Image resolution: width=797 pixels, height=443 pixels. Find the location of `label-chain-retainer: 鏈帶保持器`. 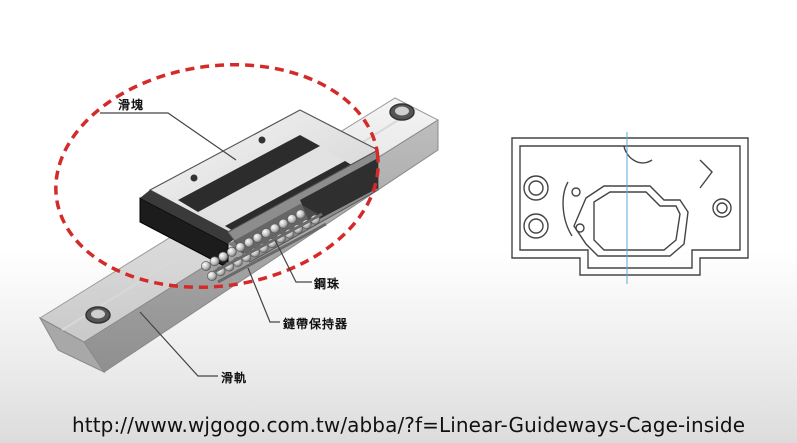

label-chain-retainer: 鏈帶保持器 is located at coordinates (316, 324).